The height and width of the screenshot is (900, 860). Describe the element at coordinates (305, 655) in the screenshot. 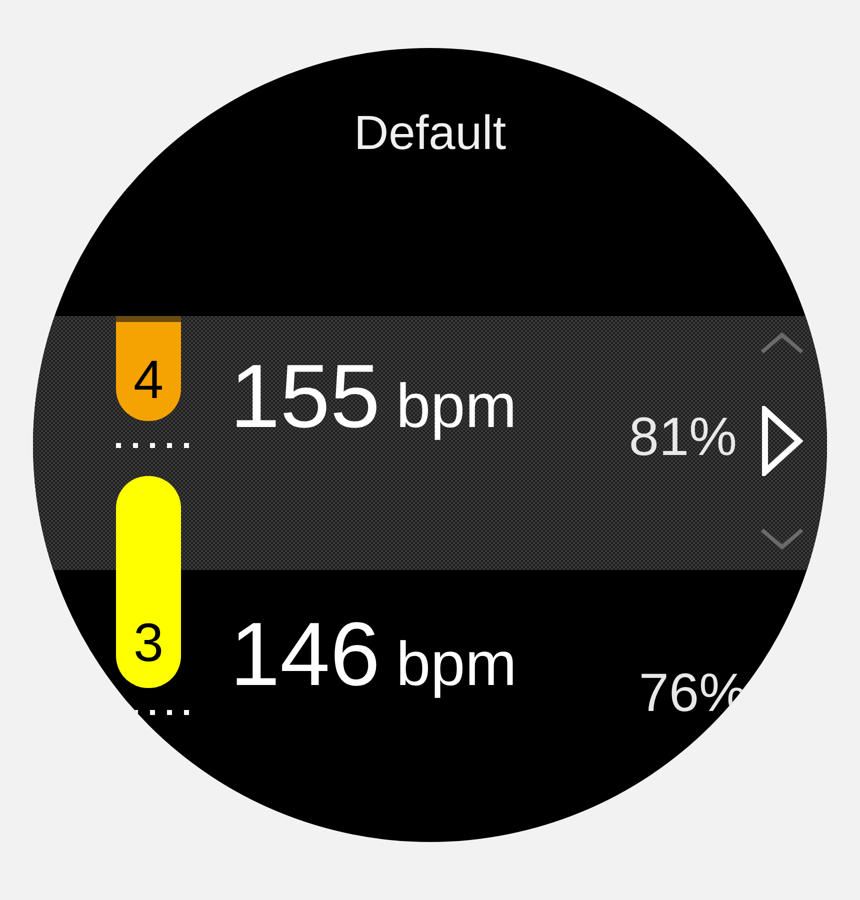

I see `heart-rate-value: 146` at that location.